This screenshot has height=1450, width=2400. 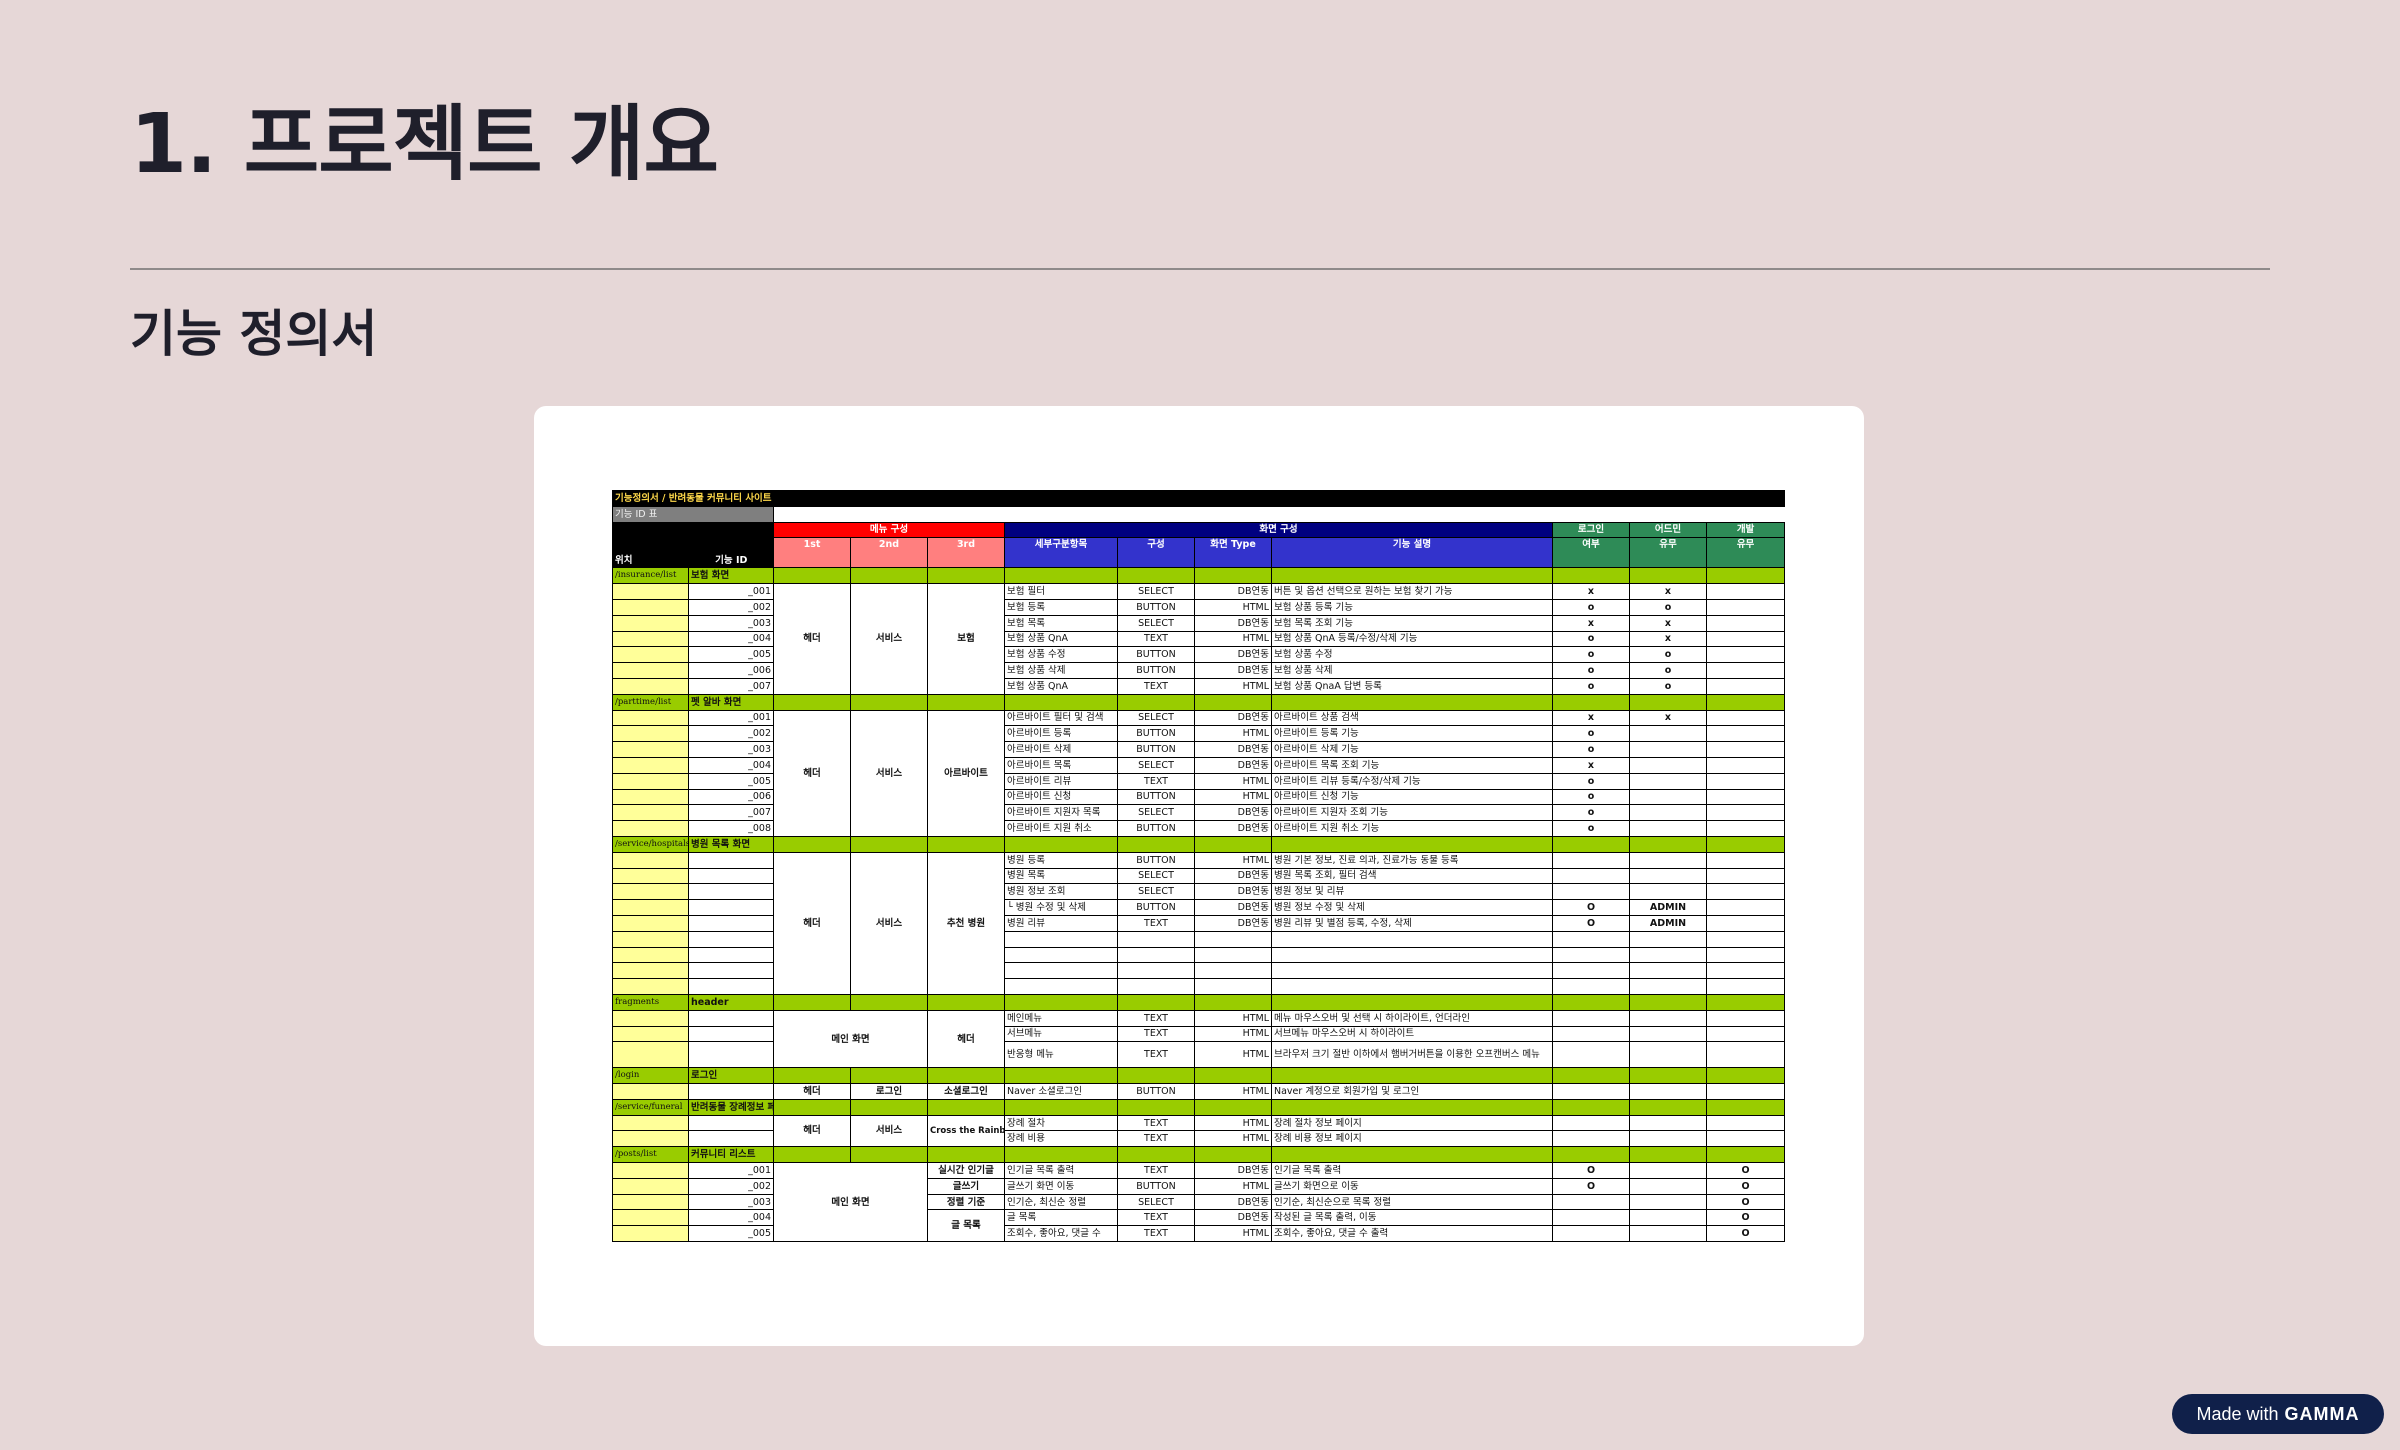 I want to click on item-cell: 장례 비용, so click(x=1061, y=1139).